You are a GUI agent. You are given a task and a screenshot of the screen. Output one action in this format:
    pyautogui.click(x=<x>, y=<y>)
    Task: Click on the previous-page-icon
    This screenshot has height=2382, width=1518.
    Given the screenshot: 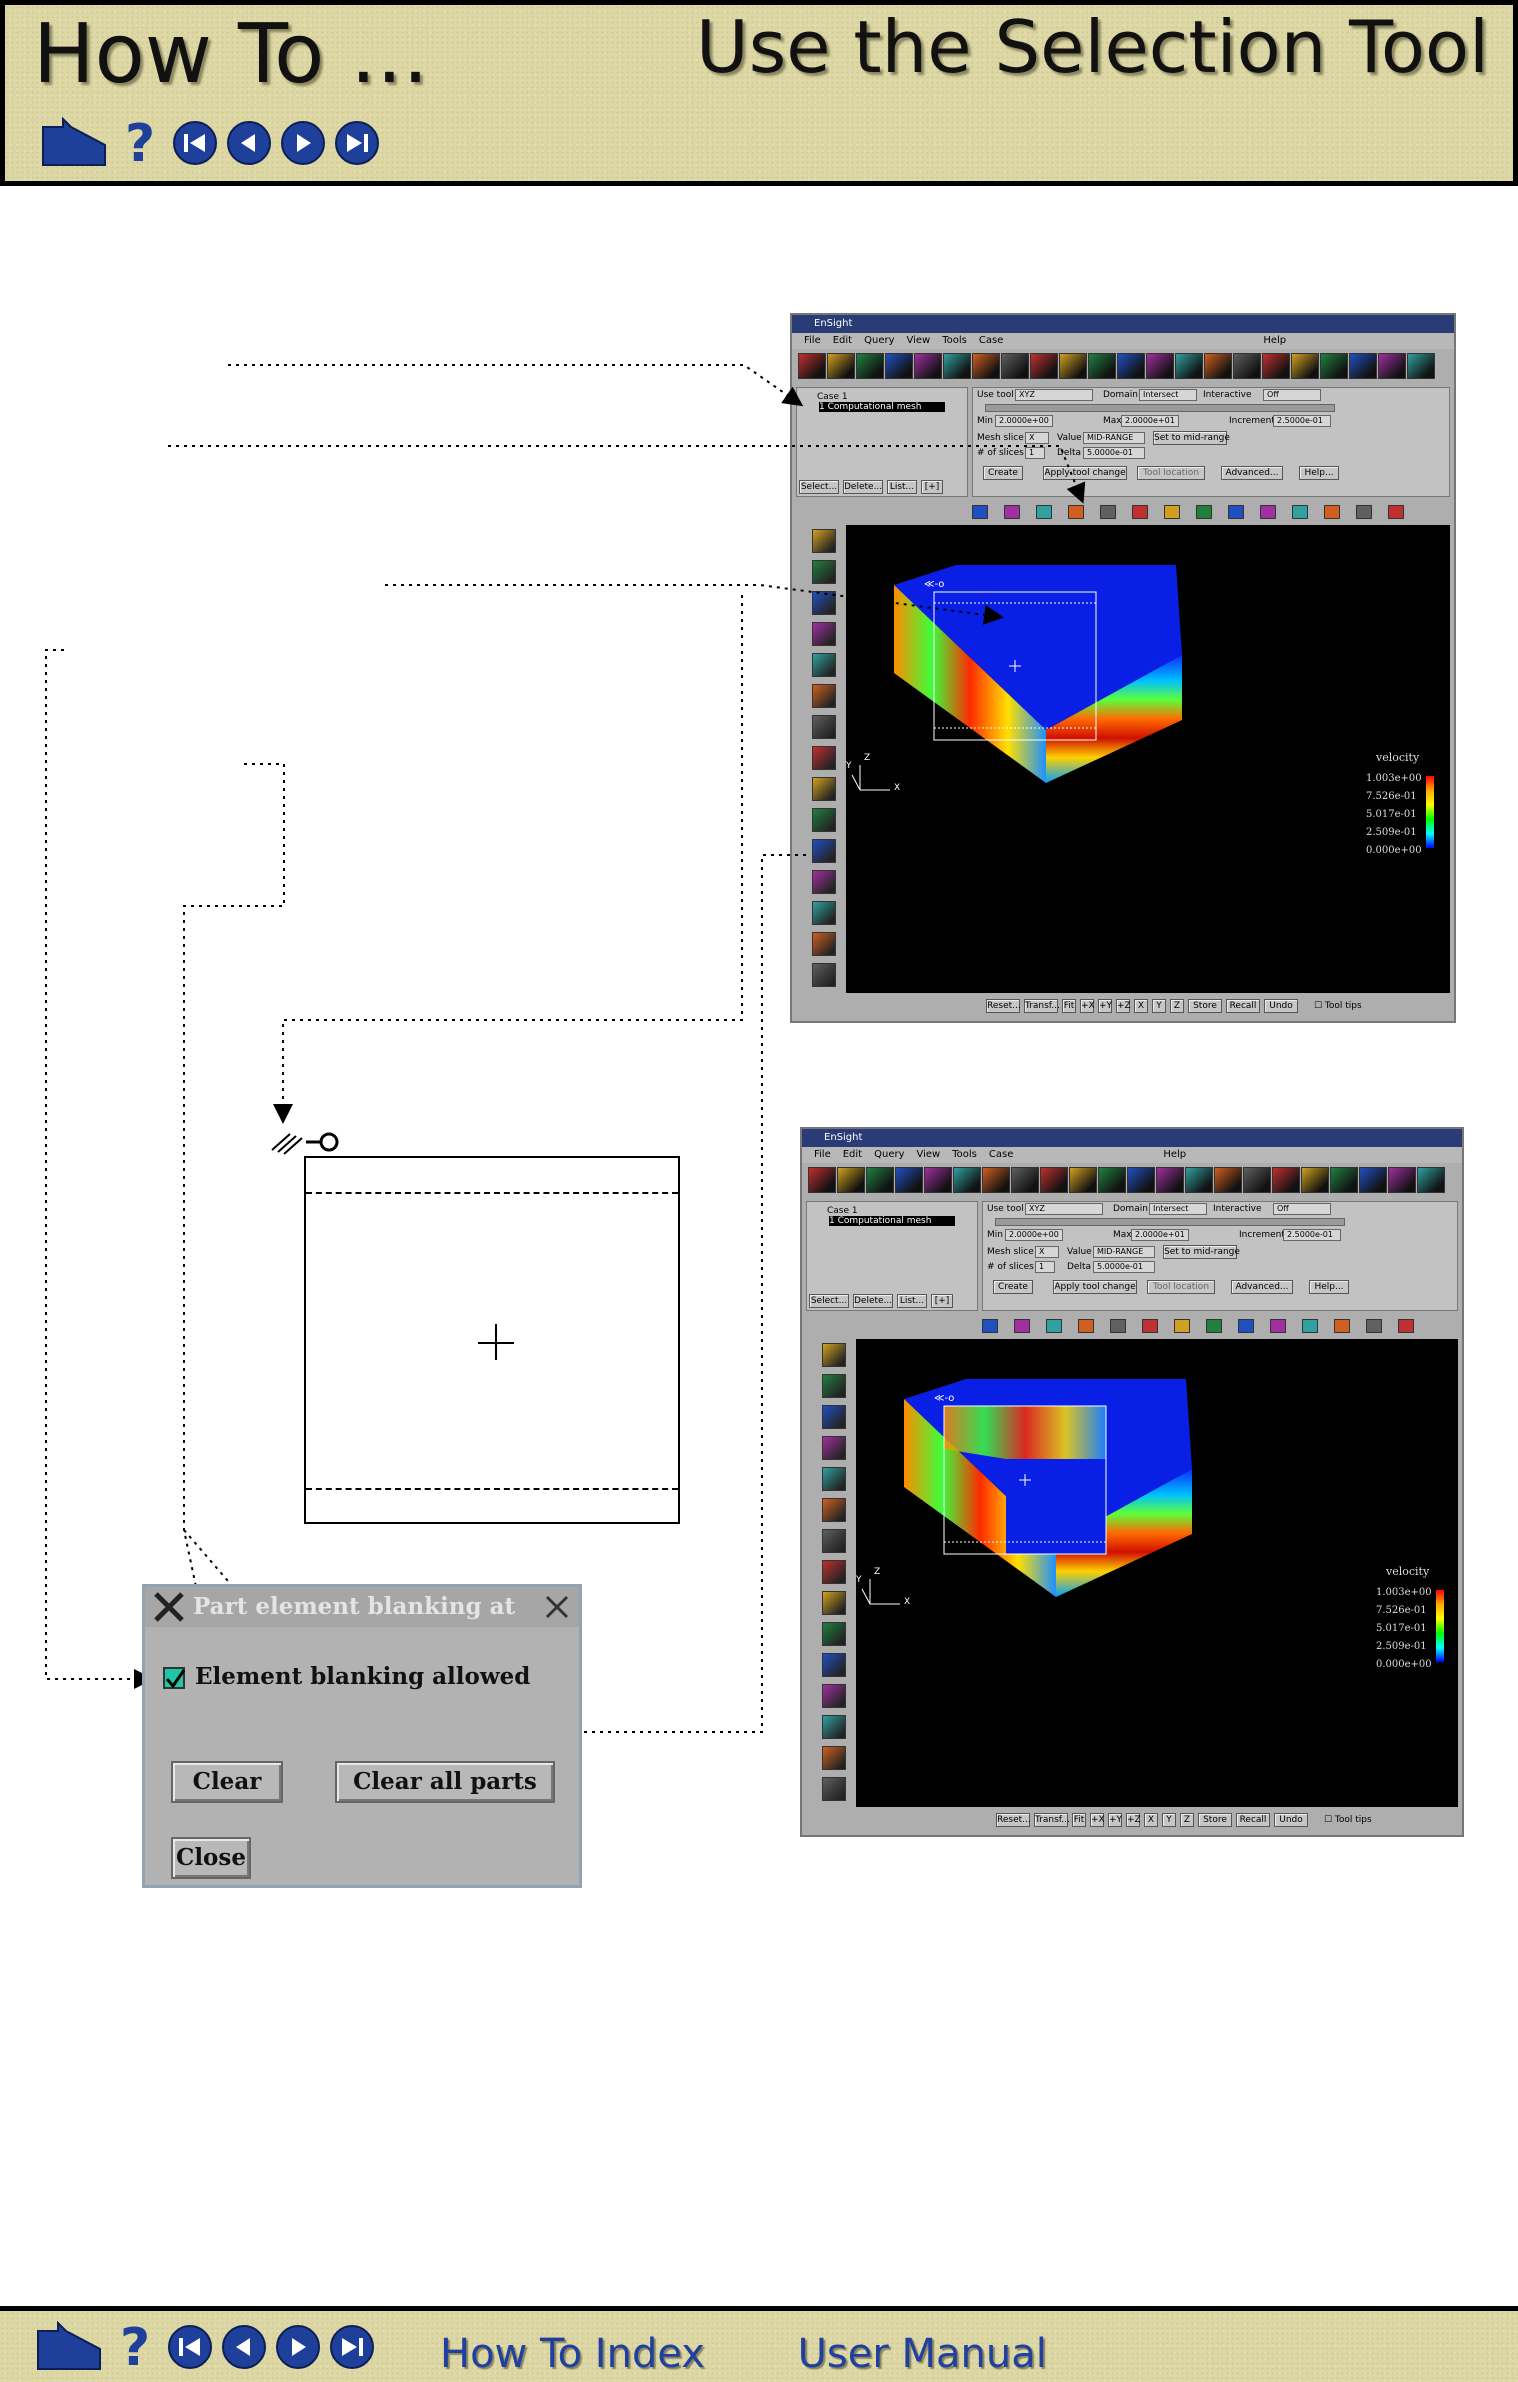 What is the action you would take?
    pyautogui.click(x=244, y=2347)
    